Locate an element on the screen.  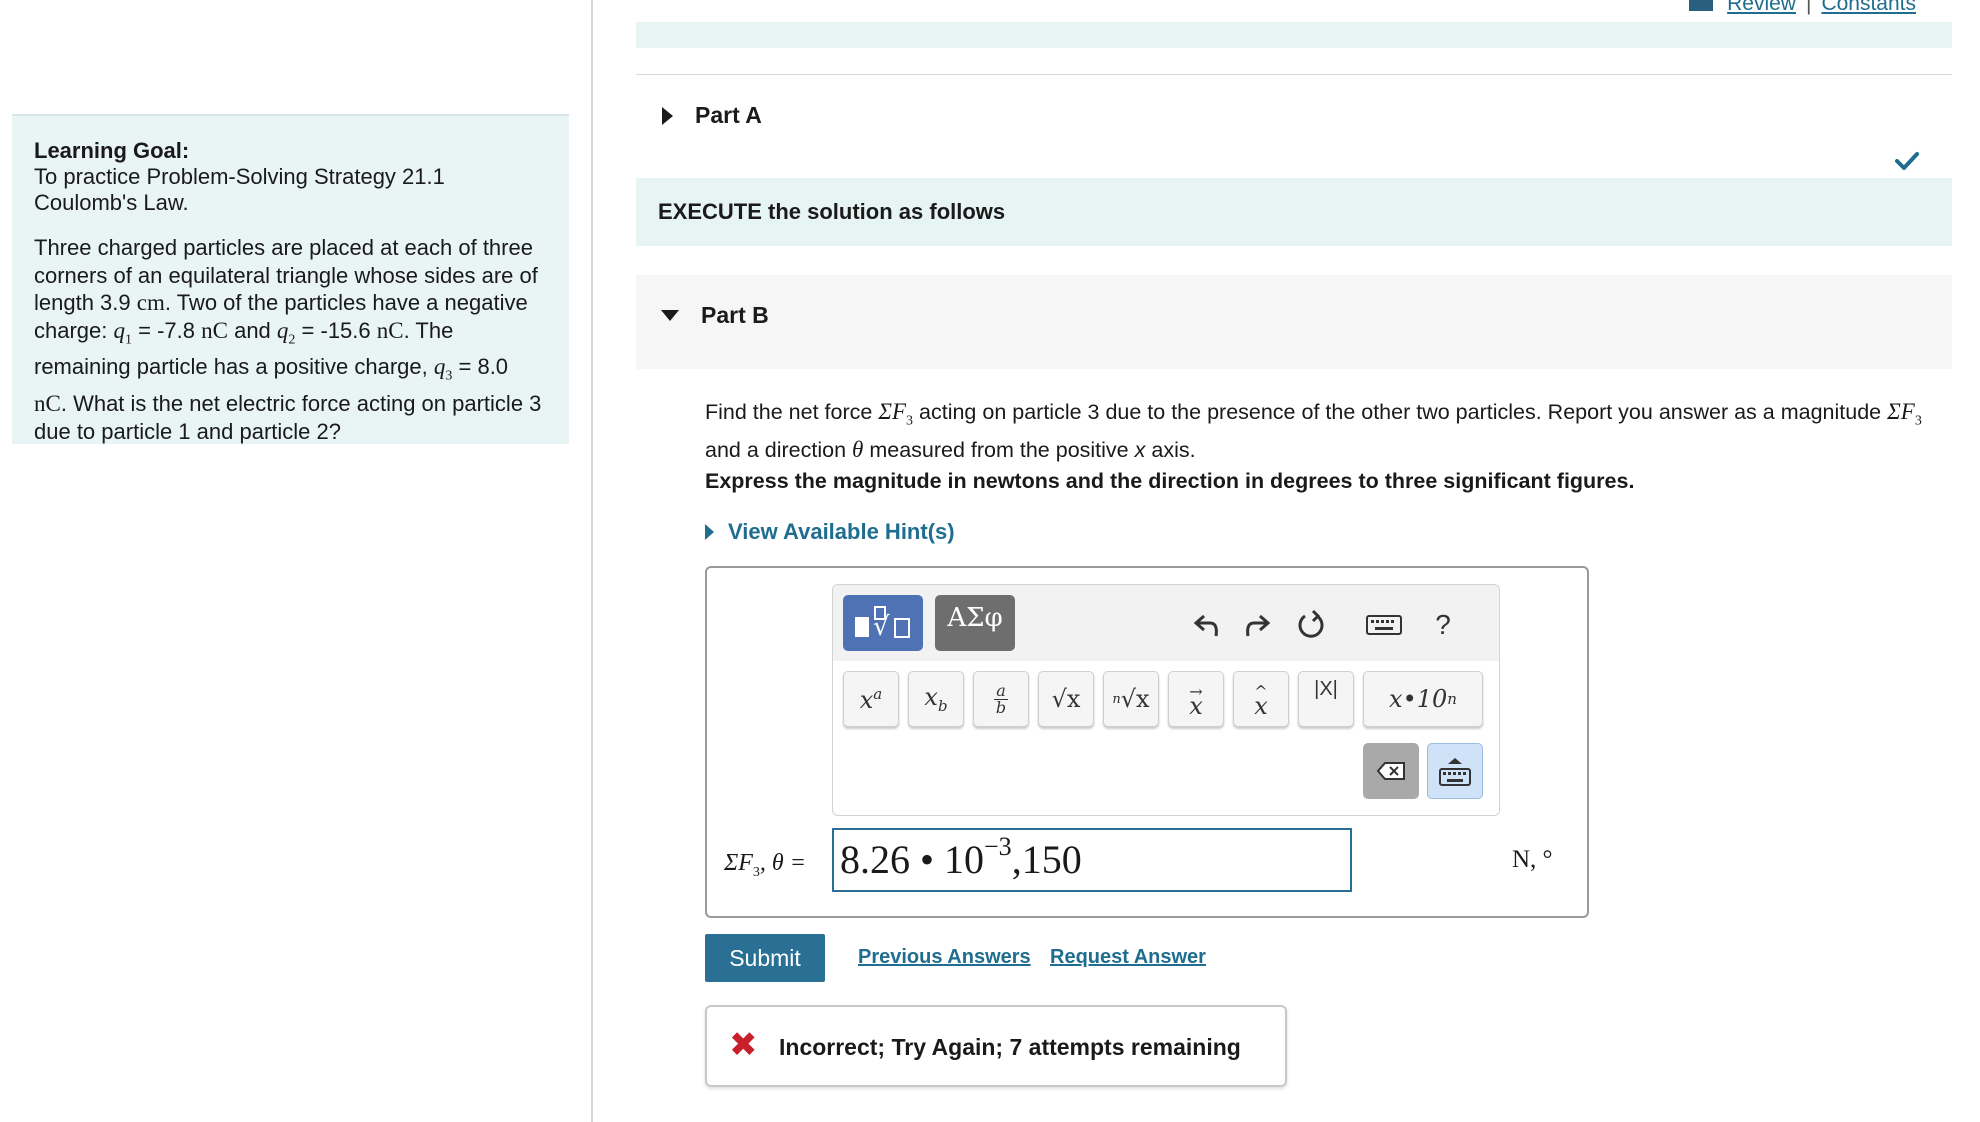
sci-exponent: n is located at coordinates (1452, 699).